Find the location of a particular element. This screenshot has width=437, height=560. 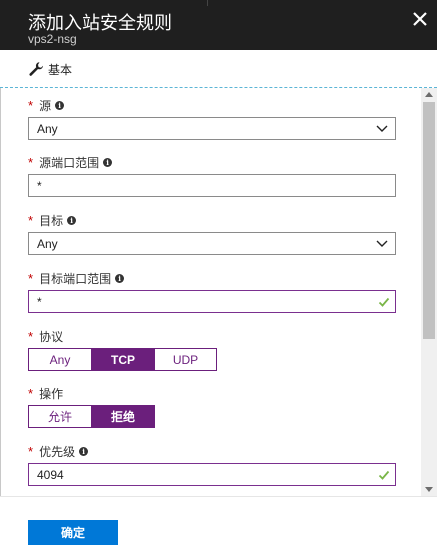

destination-dropdown: Any is located at coordinates (212, 243).